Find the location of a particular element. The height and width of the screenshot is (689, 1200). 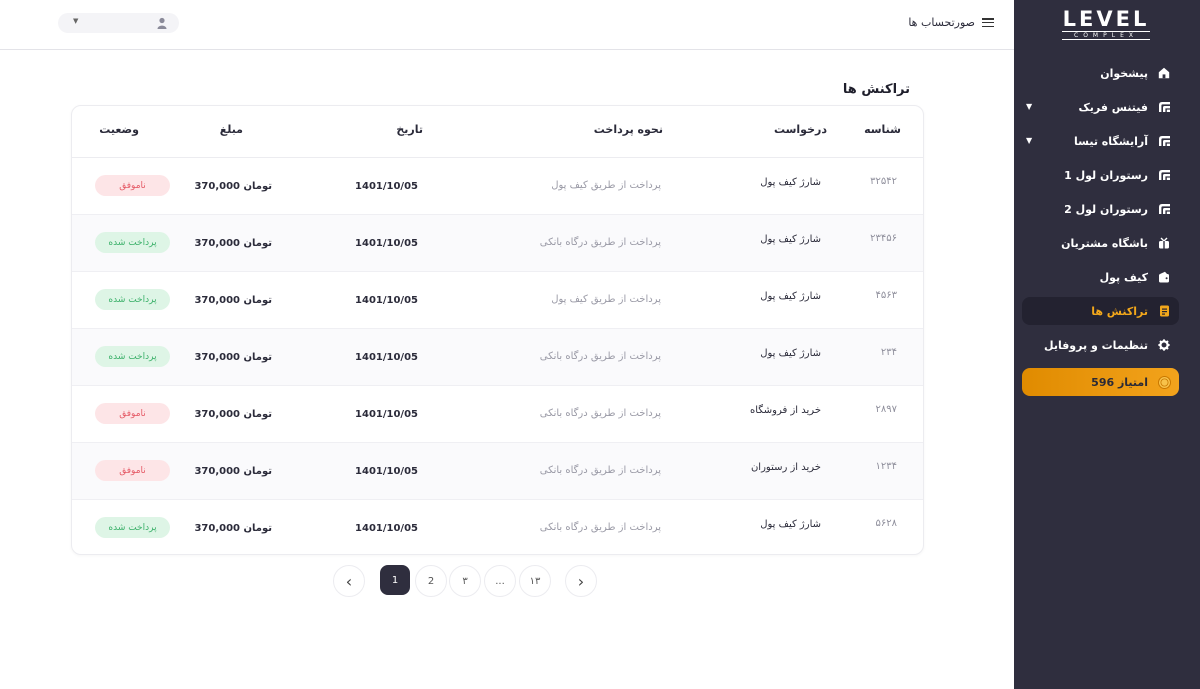

next-page-button: › is located at coordinates (581, 581).